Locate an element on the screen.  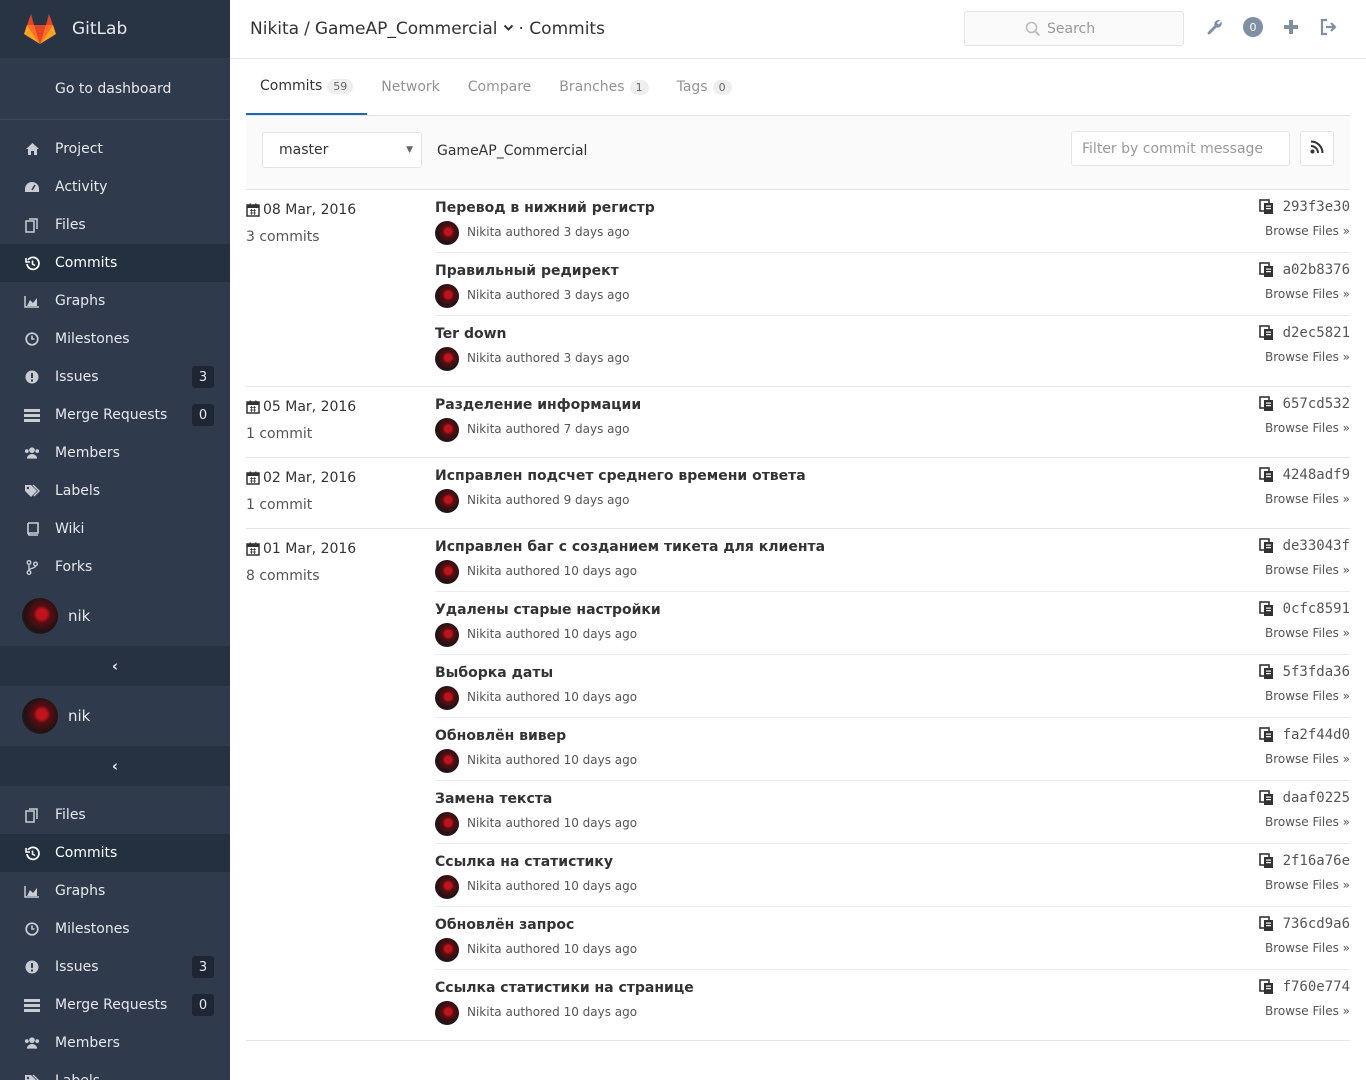
commit-title-link: Обновлён вивер is located at coordinates (500, 736).